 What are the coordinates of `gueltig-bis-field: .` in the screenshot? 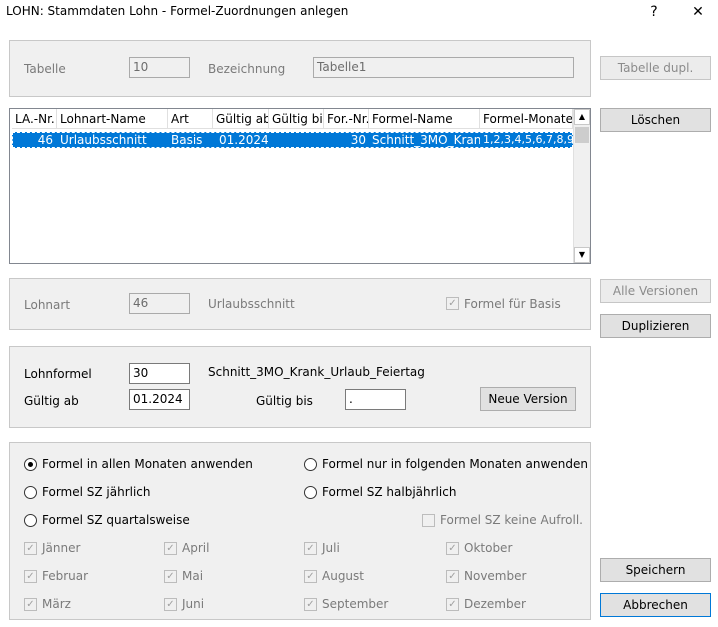 It's located at (375, 399).